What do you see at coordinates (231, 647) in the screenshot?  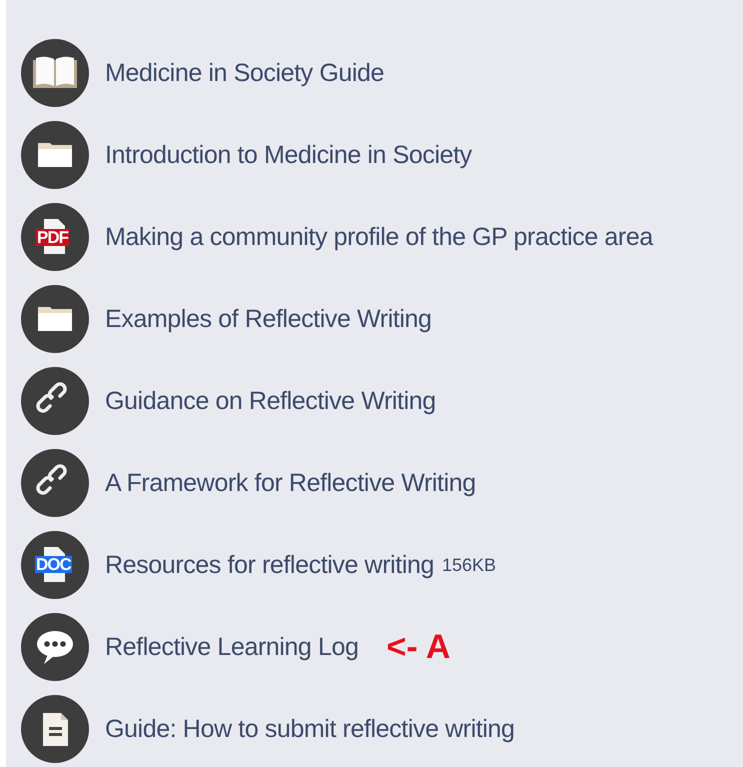 I see `resource-link: Reflective Learning Log` at bounding box center [231, 647].